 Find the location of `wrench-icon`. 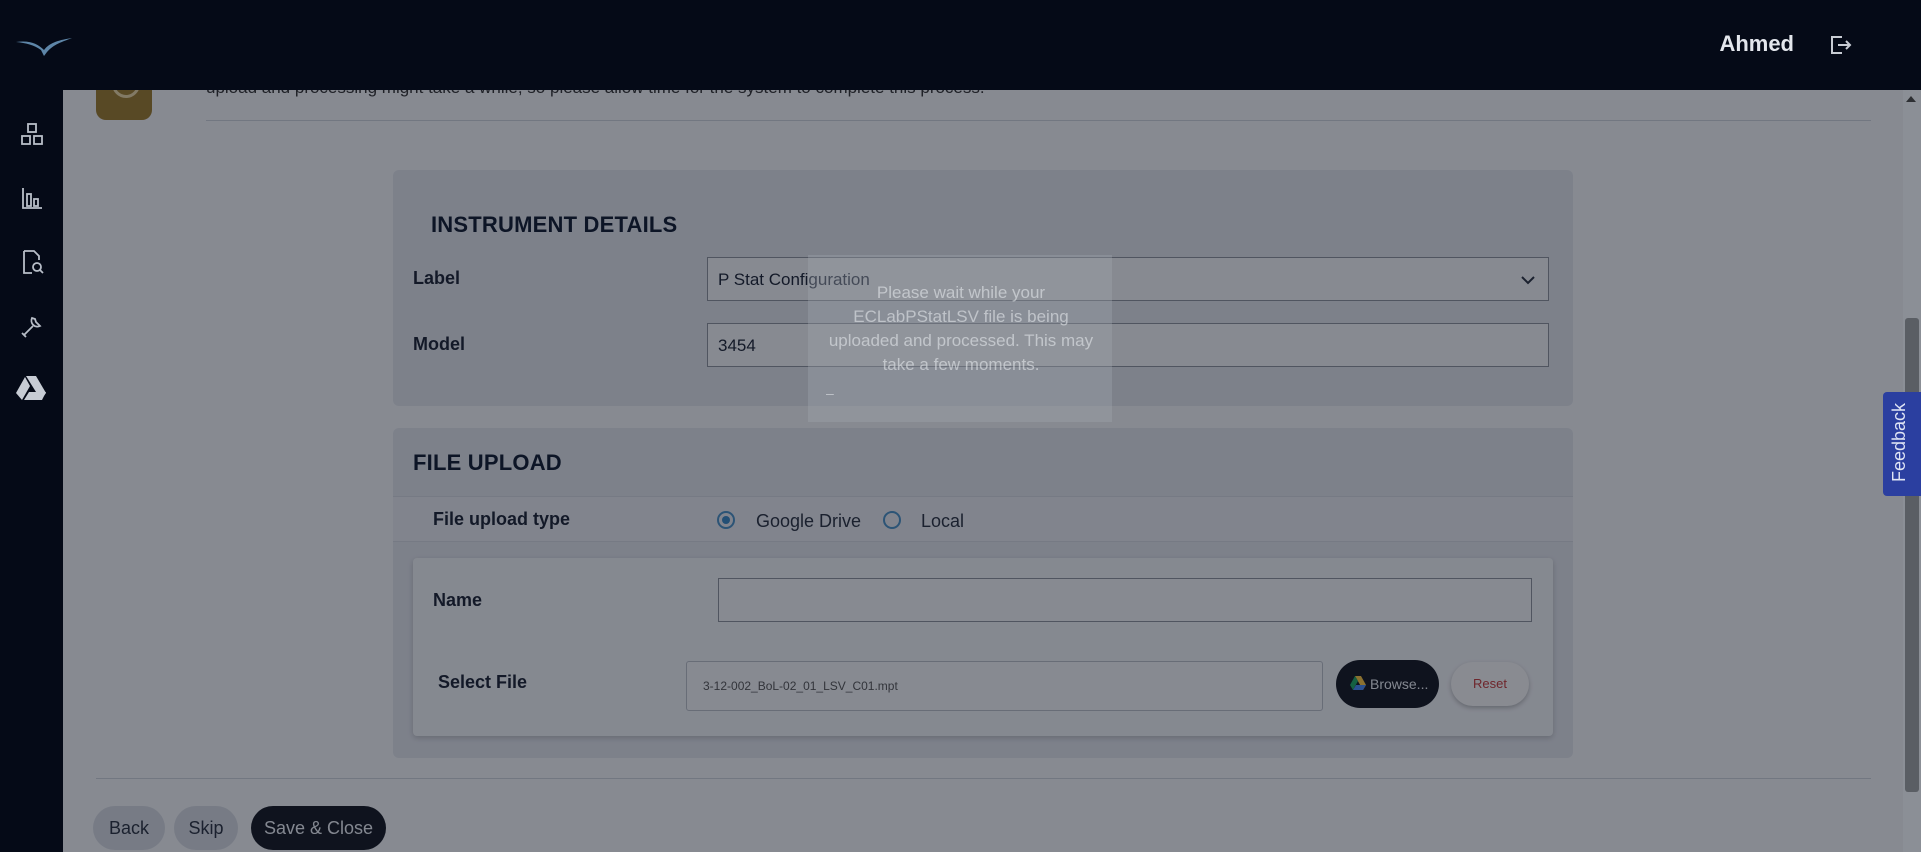

wrench-icon is located at coordinates (32, 326).